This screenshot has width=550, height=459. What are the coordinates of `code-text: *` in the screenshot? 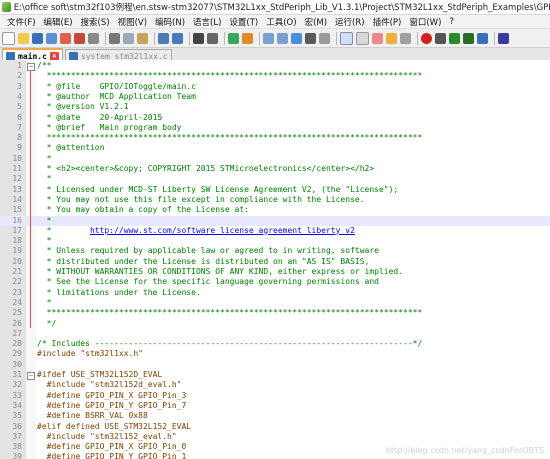 It's located at (44, 179).